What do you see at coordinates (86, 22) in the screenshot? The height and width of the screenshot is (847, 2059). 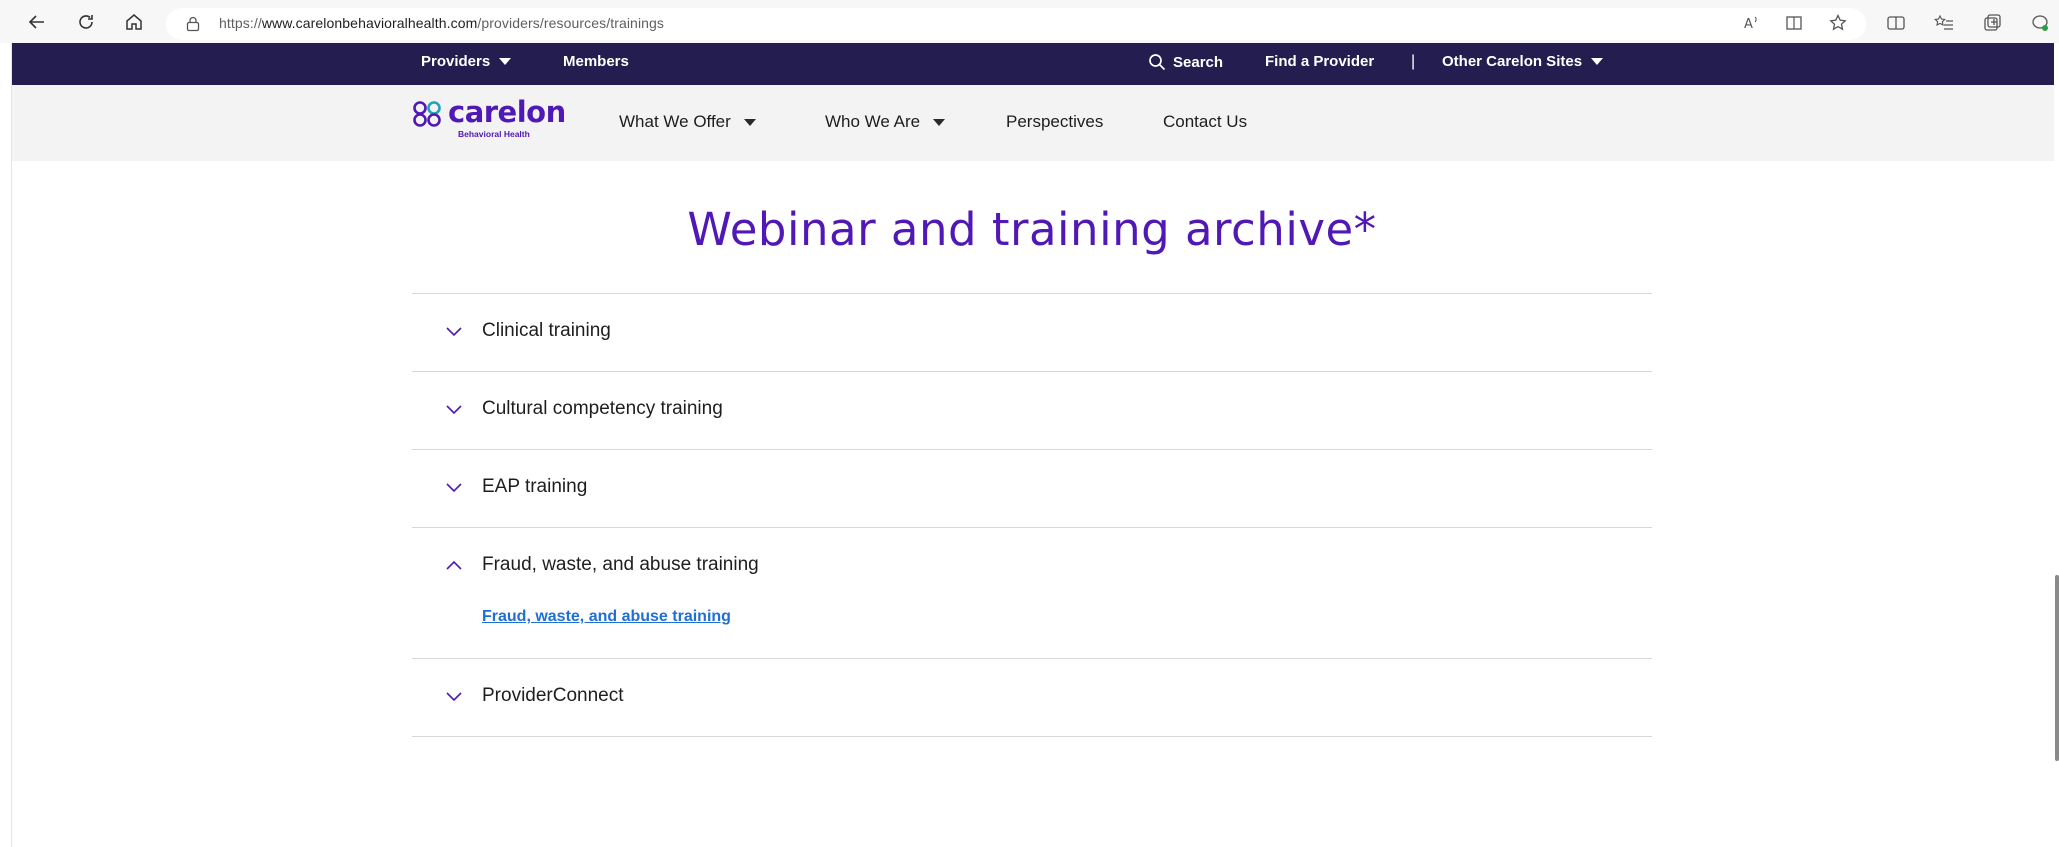 I see `refresh-icon` at bounding box center [86, 22].